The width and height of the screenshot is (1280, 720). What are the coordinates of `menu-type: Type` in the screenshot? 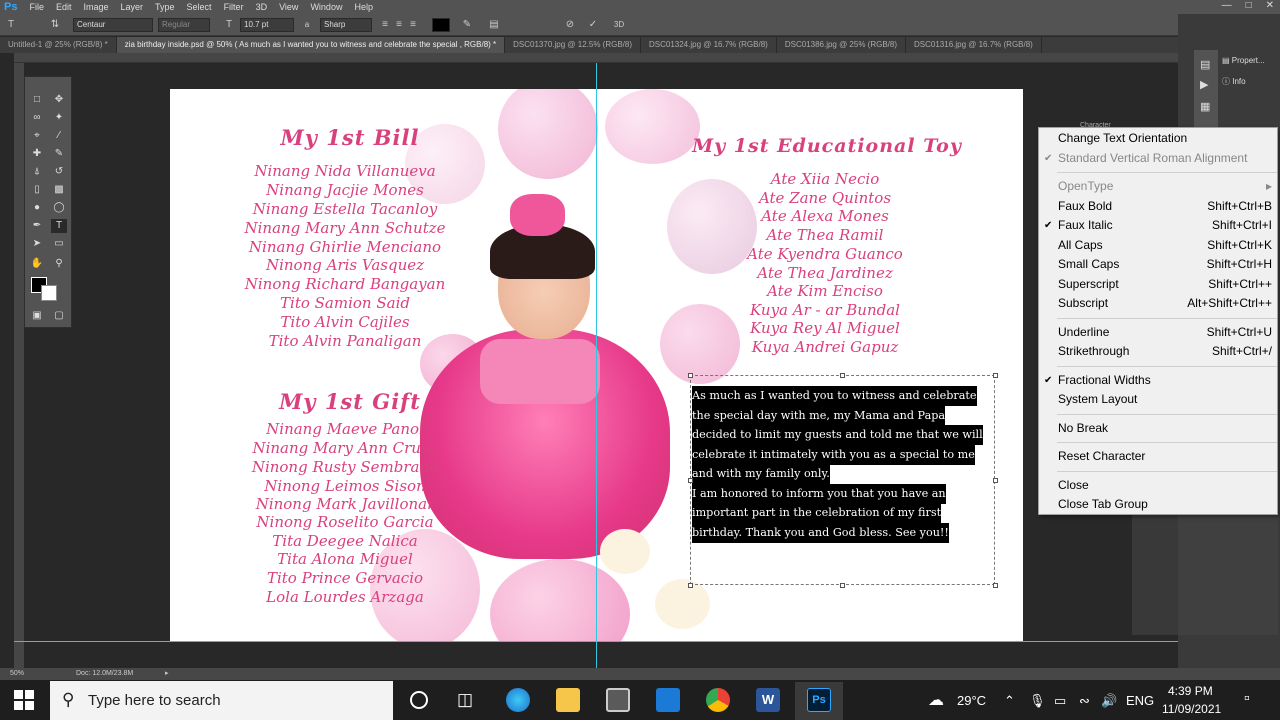 It's located at (165, 7).